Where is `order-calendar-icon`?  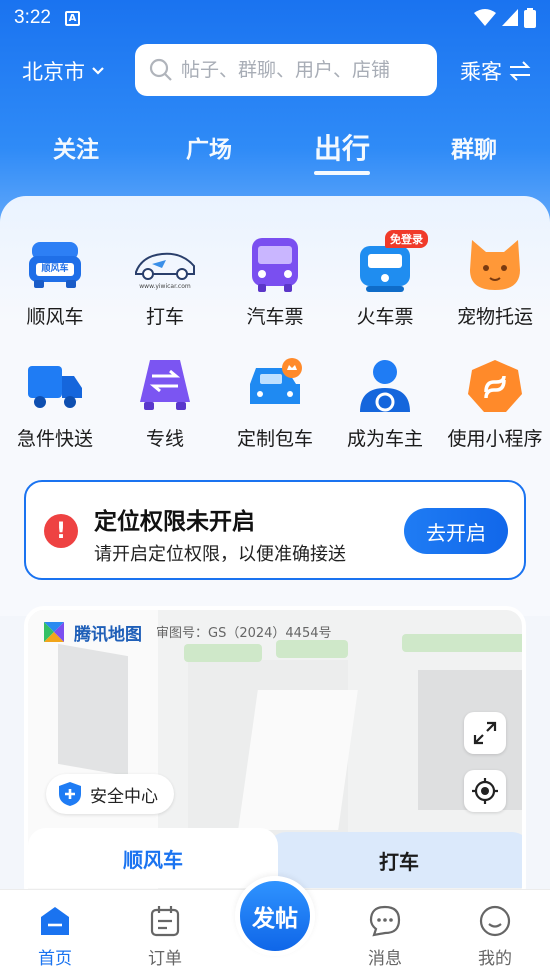 order-calendar-icon is located at coordinates (165, 921).